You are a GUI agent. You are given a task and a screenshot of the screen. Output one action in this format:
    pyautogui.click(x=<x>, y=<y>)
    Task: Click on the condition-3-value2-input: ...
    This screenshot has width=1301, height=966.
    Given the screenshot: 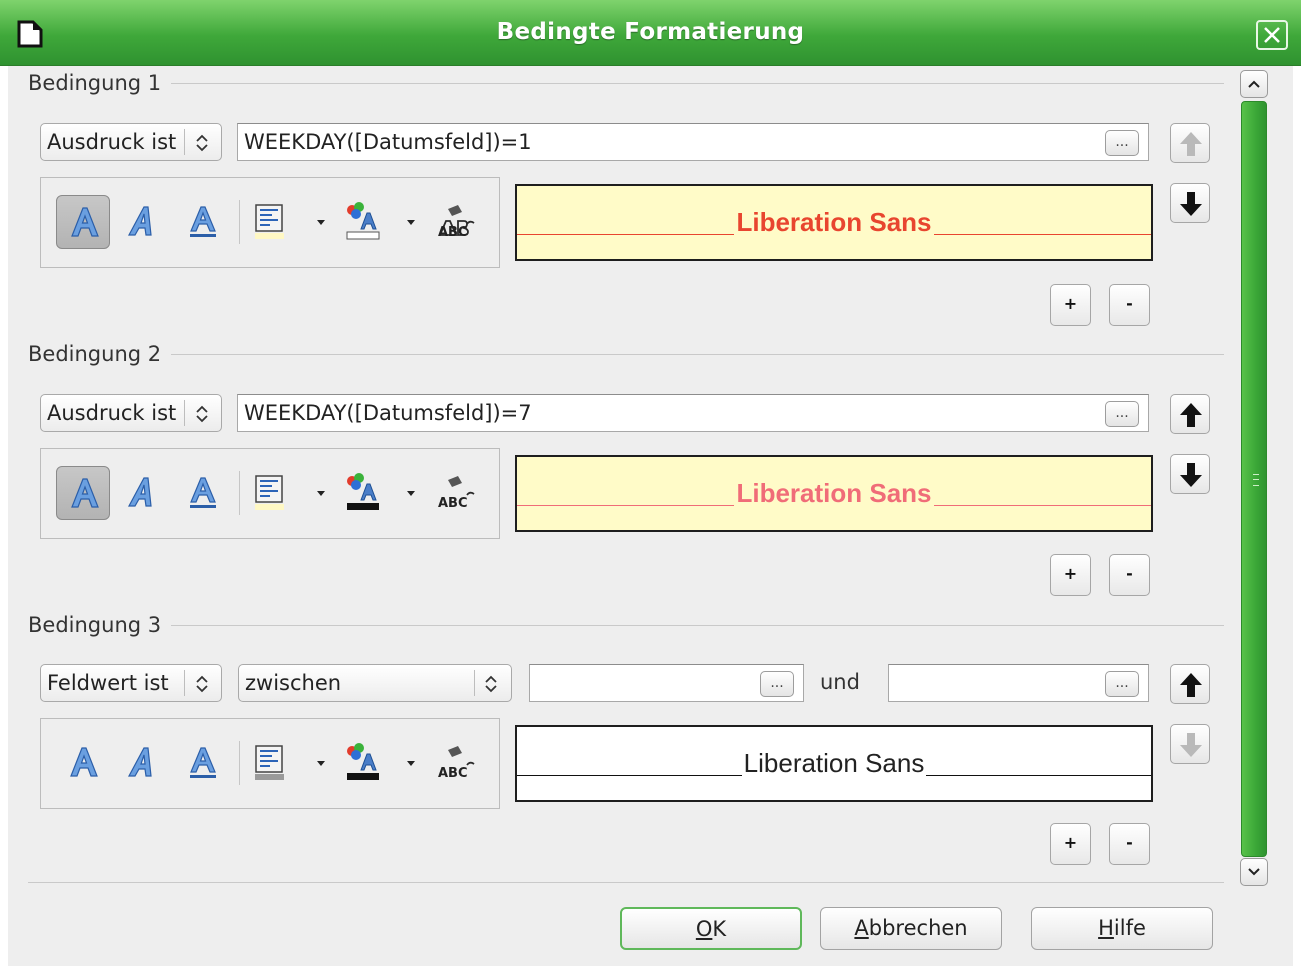 What is the action you would take?
    pyautogui.click(x=1018, y=683)
    